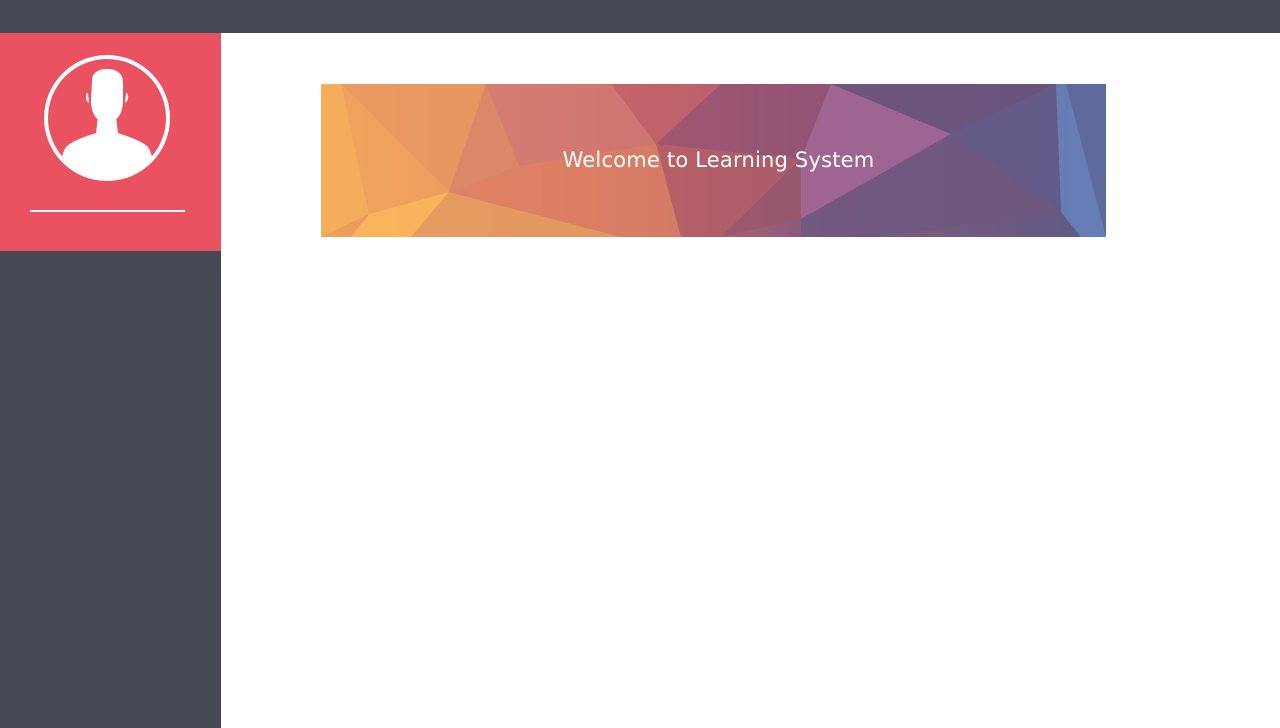 The width and height of the screenshot is (1280, 728). I want to click on profile-panel, so click(110, 142).